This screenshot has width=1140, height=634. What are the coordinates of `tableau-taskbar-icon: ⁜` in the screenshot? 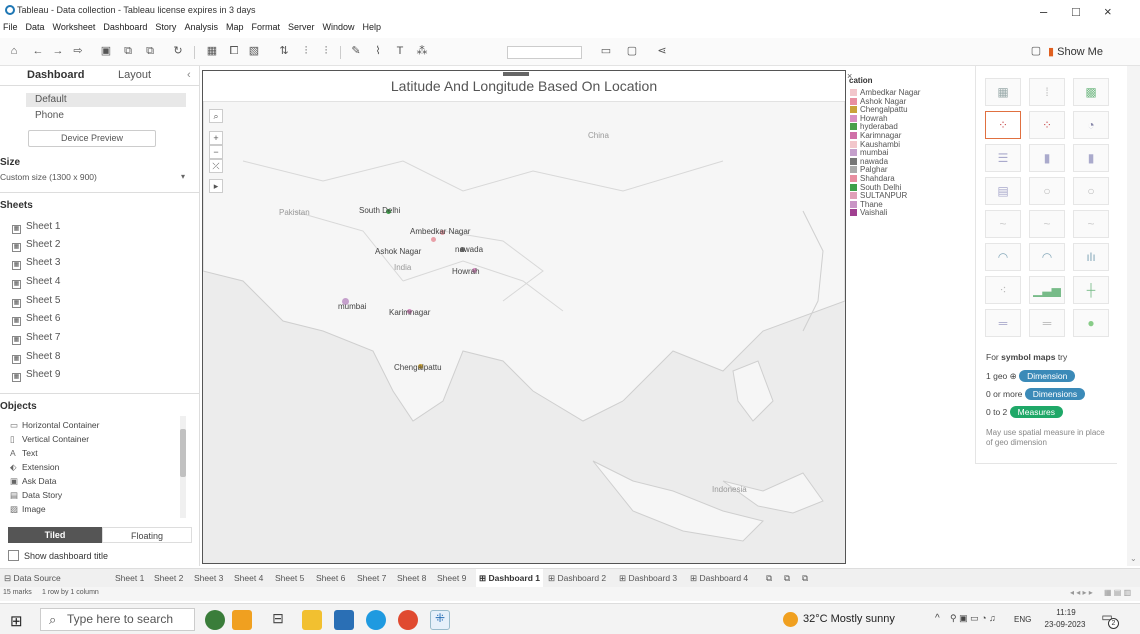 It's located at (440, 620).